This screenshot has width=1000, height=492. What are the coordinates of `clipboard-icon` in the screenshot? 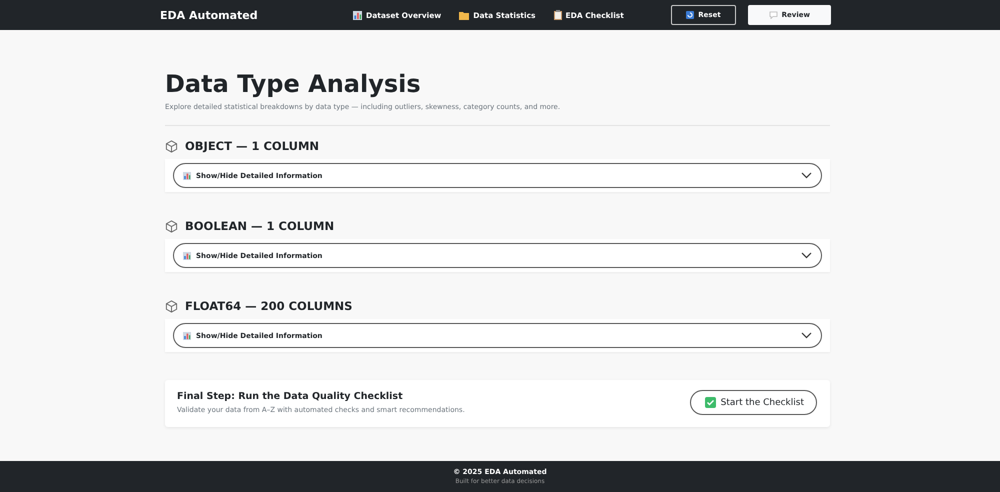 It's located at (558, 15).